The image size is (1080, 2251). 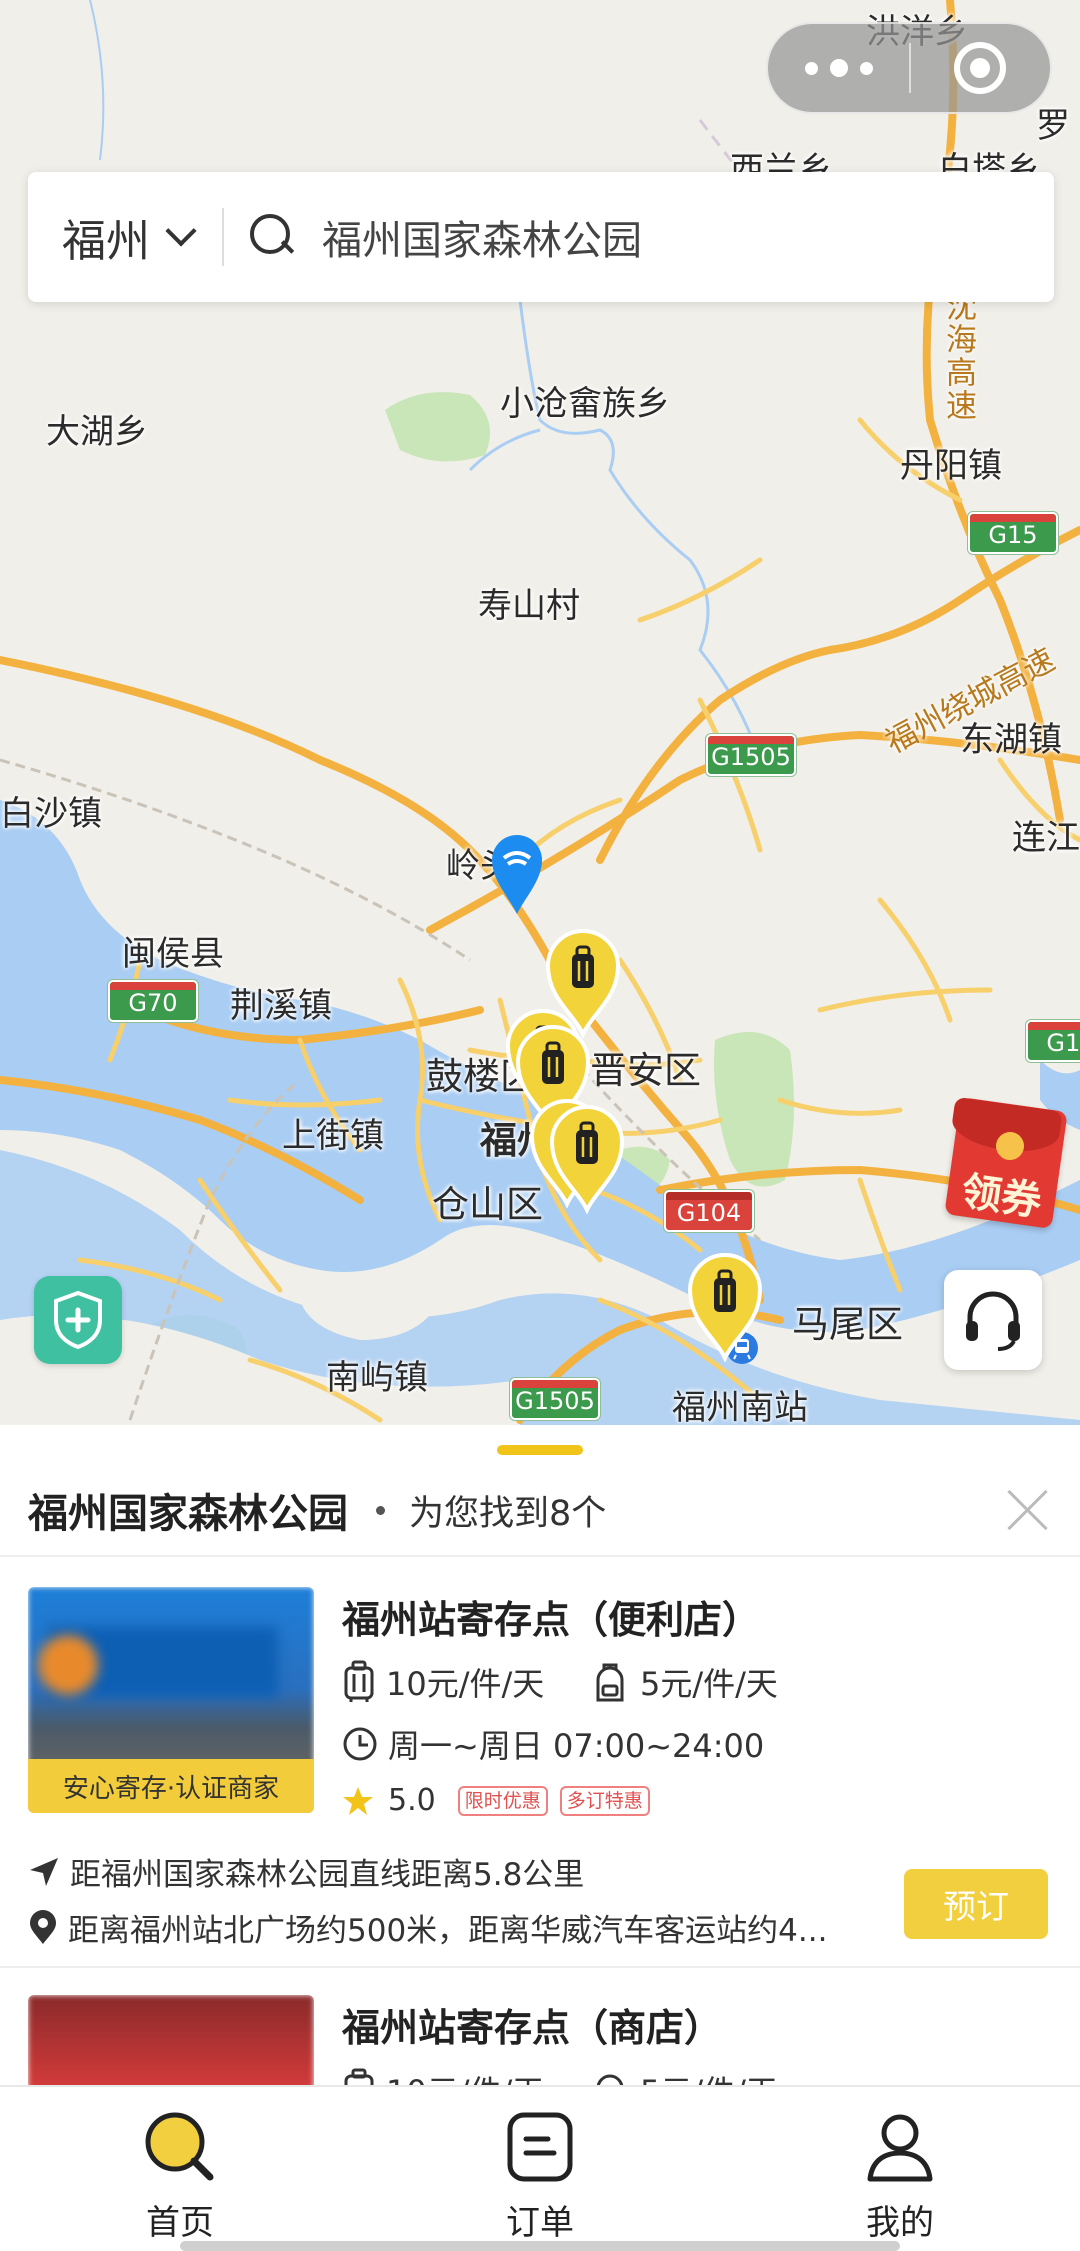 What do you see at coordinates (360, 1744) in the screenshot?
I see `clock-icon` at bounding box center [360, 1744].